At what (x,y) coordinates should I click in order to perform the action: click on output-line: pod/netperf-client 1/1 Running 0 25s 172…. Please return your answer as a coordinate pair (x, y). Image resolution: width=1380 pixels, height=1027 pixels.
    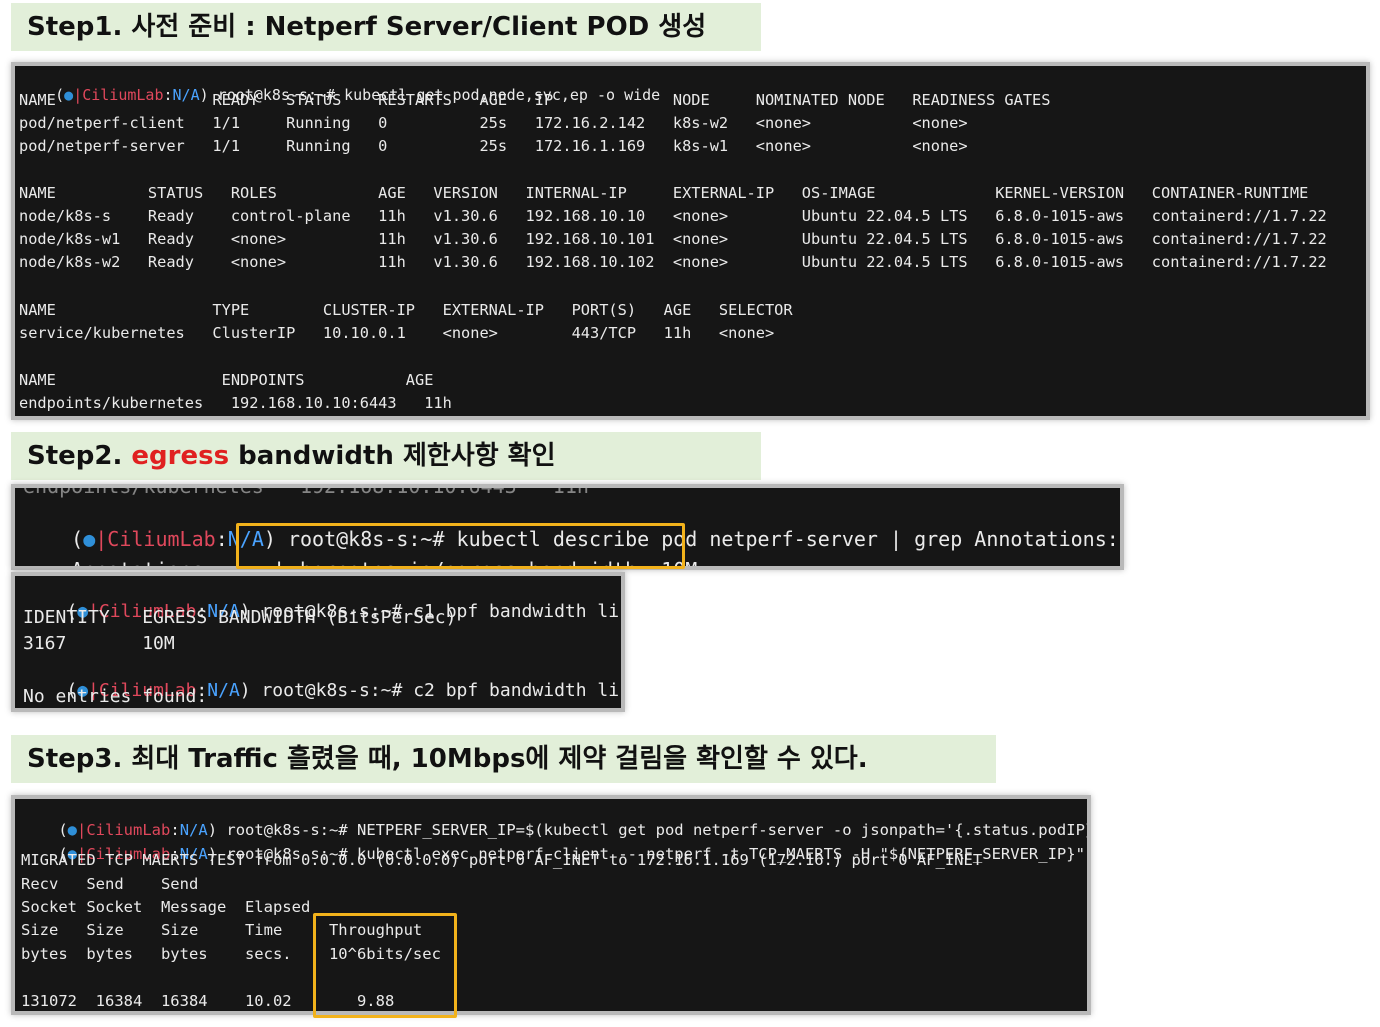
    Looking at the image, I should click on (493, 123).